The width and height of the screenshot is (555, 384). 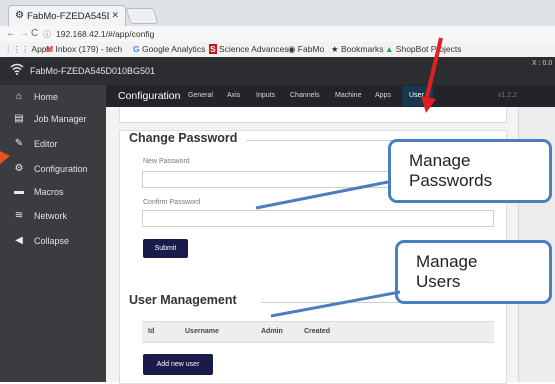 I want to click on annotation-arrow-shaft, so click(x=434, y=67).